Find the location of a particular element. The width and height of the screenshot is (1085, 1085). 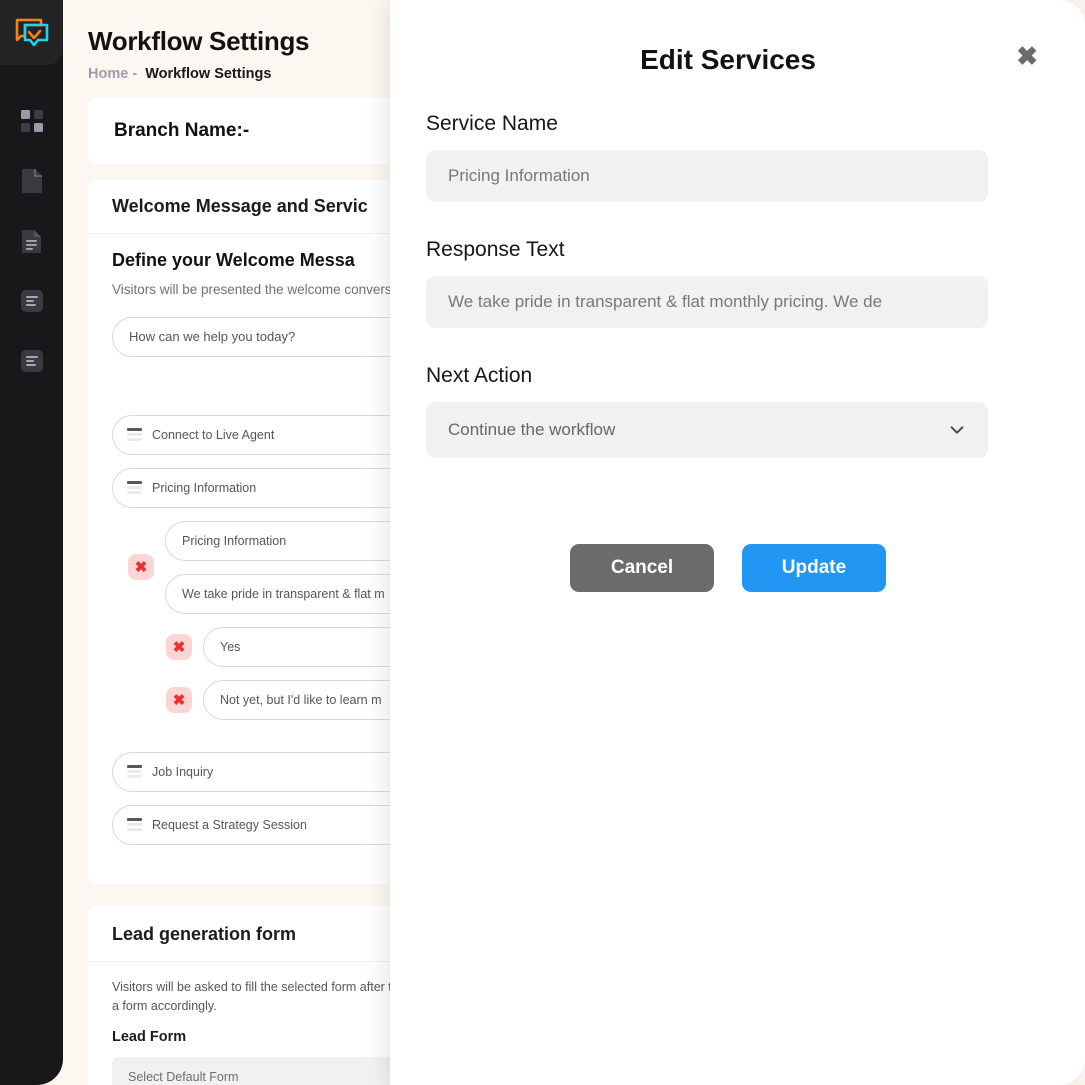

sidebar-item-reports is located at coordinates (31, 361).